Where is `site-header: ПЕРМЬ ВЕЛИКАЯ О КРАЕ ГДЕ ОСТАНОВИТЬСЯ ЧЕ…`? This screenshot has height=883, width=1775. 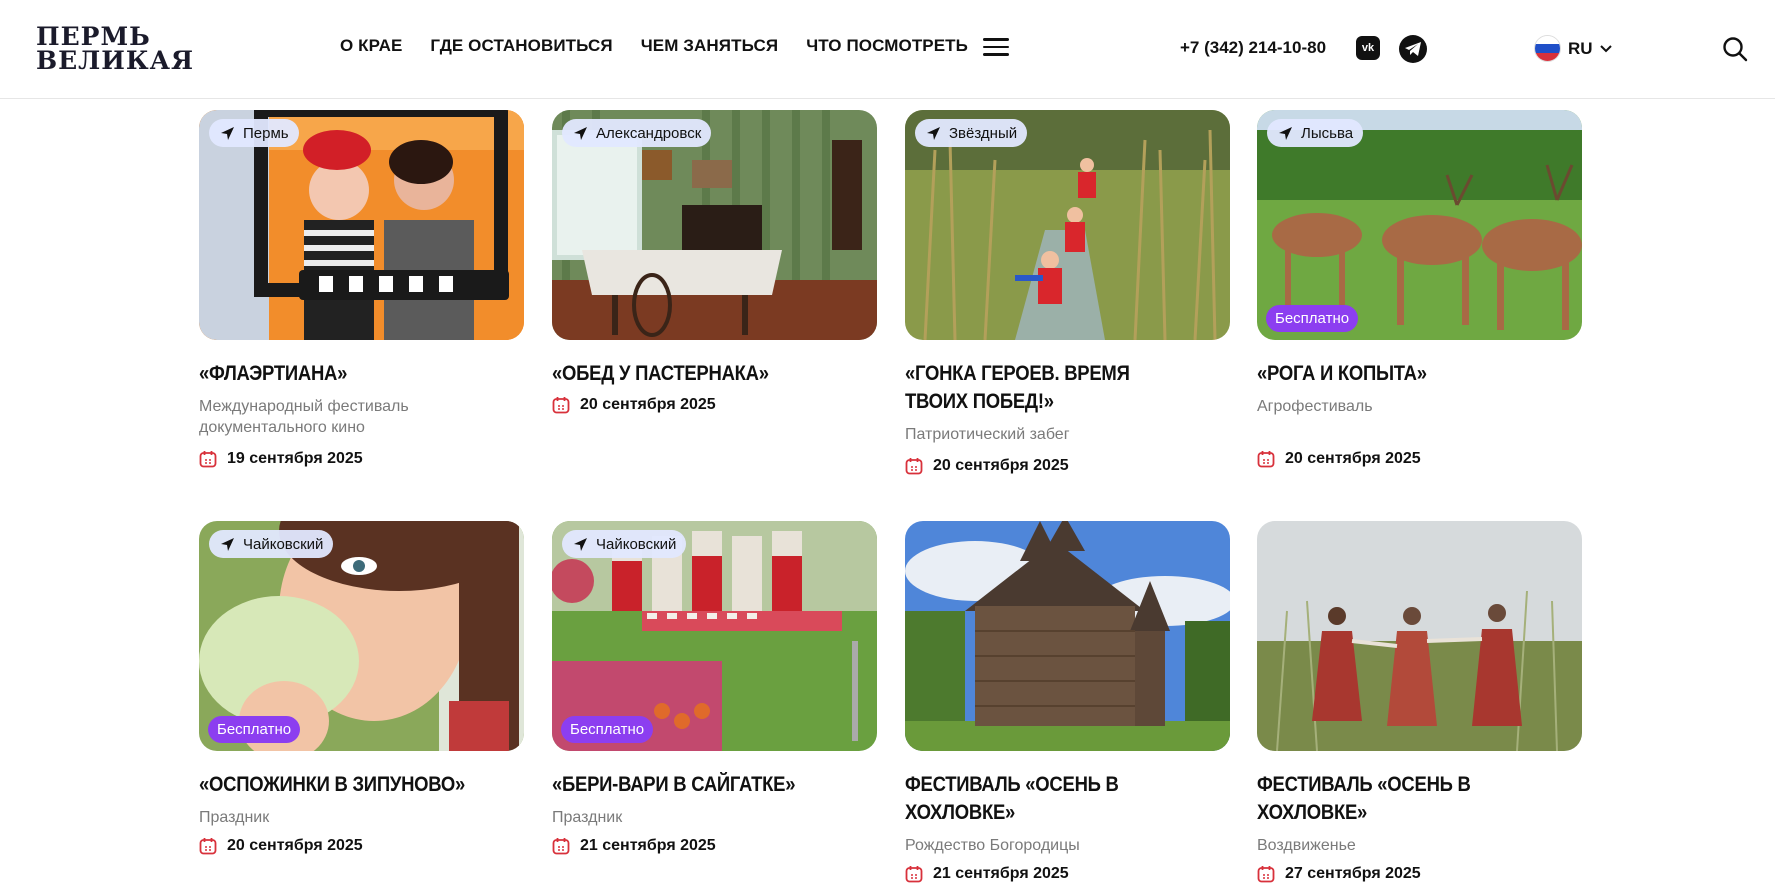
site-header: ПЕРМЬ ВЕЛИКАЯ О КРАЕ ГДЕ ОСТАНОВИТЬСЯ ЧЕ… is located at coordinates (887, 49).